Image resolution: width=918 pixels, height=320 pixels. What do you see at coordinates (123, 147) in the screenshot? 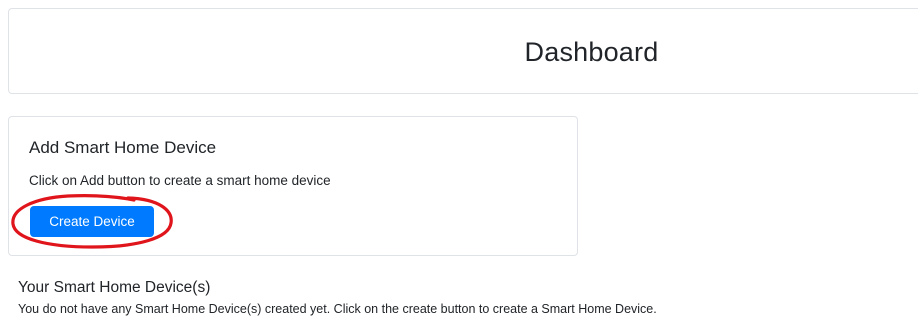
I see `add-device-card-title: Add Smart Home Device` at bounding box center [123, 147].